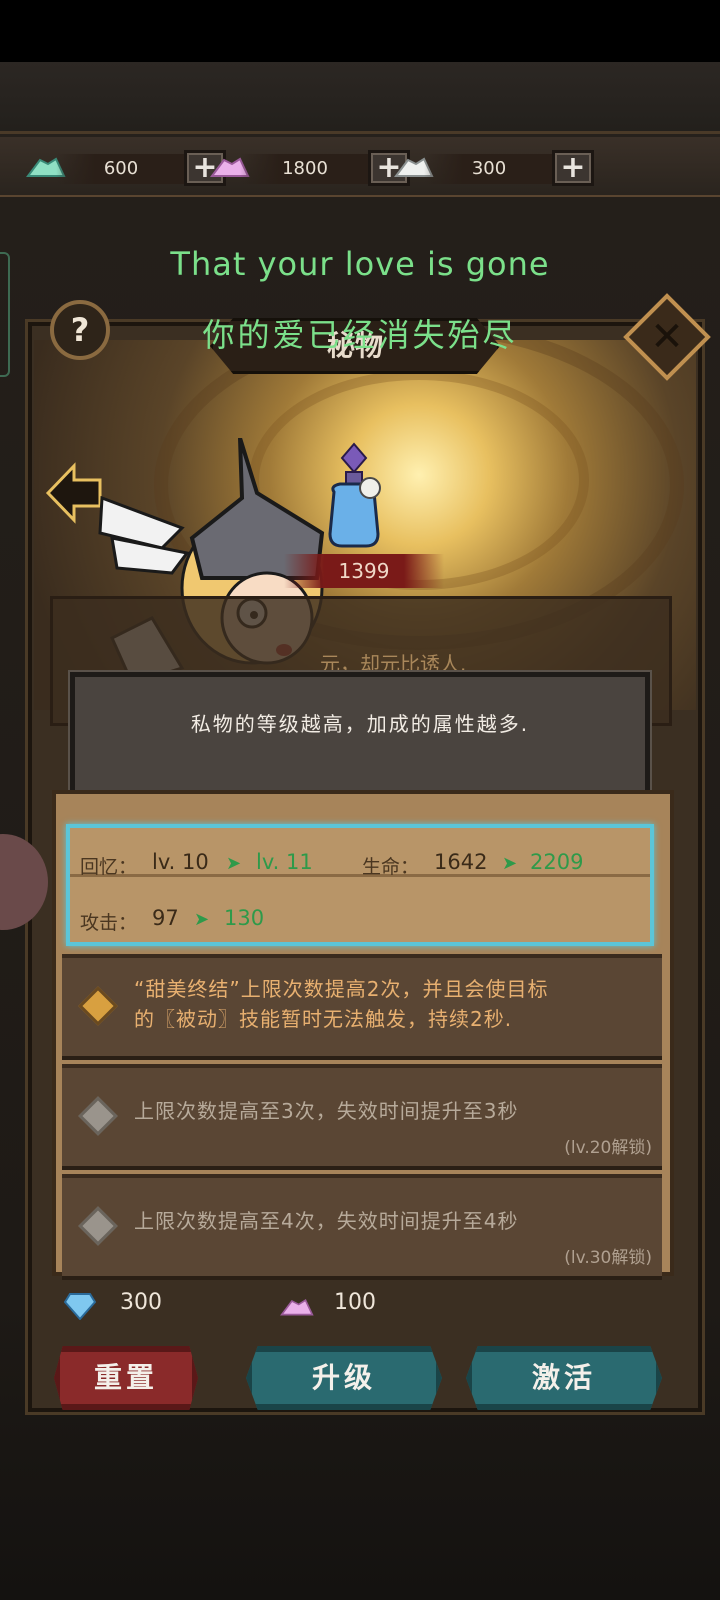 The width and height of the screenshot is (720, 1600). I want to click on reset-button: 重置, so click(126, 1378).